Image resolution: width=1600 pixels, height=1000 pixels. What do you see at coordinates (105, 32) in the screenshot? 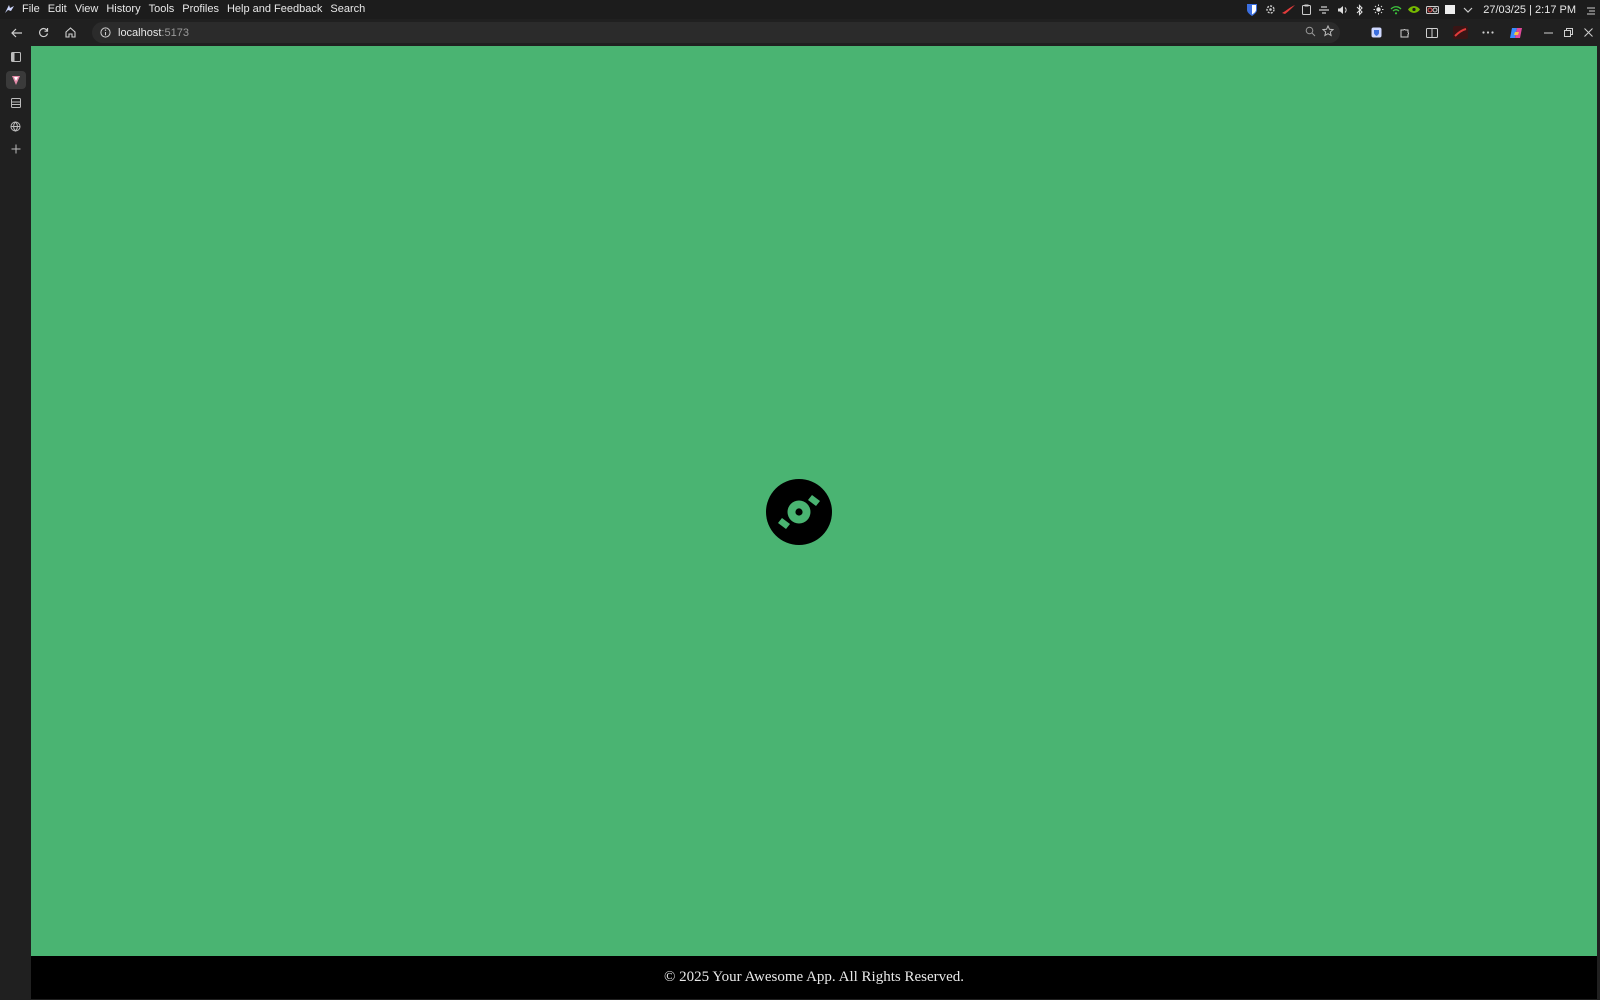
I see `site-info-icon` at bounding box center [105, 32].